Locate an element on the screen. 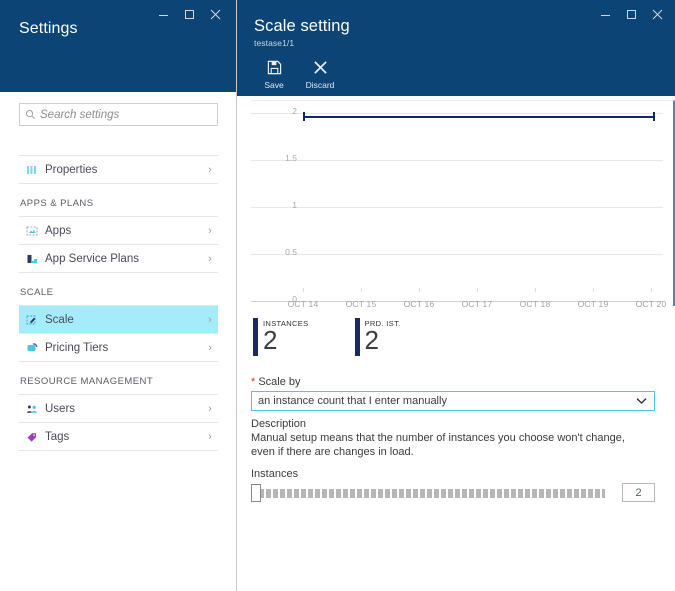 This screenshot has height=591, width=675. scale-by-label: * Scale by is located at coordinates (457, 382).